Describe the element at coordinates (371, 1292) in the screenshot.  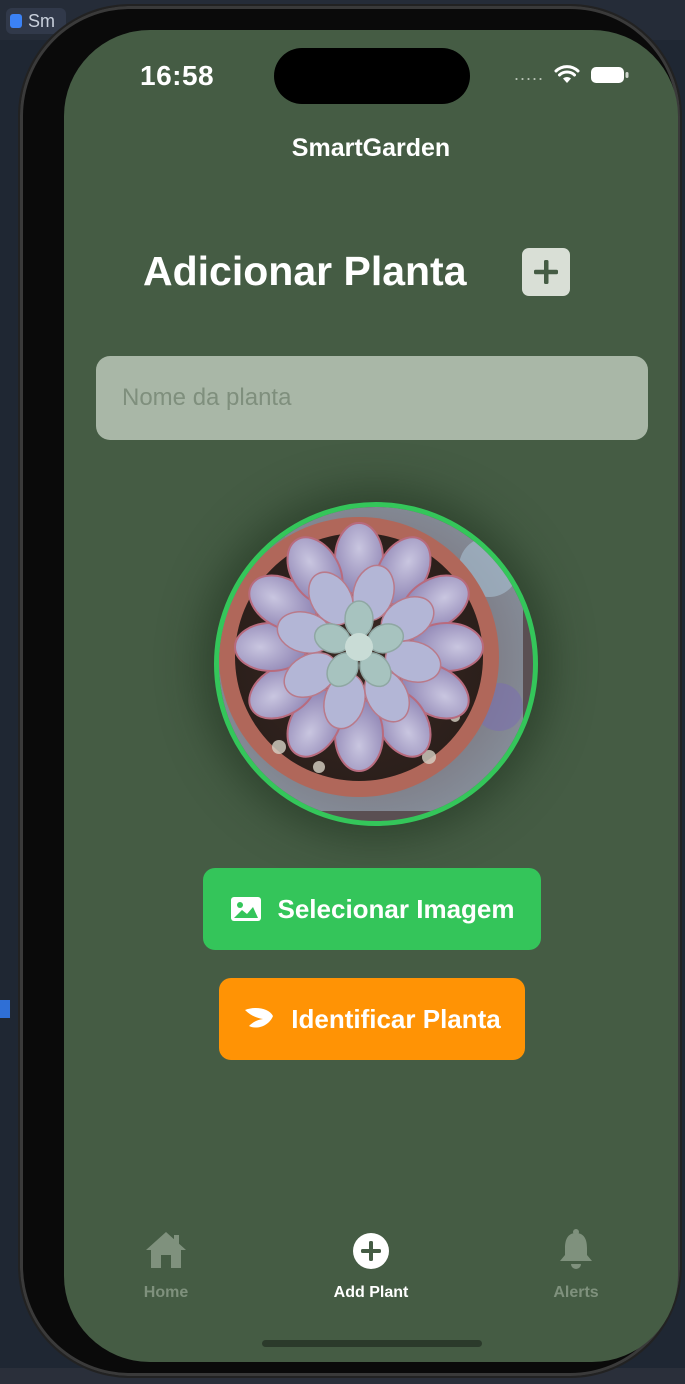
I see `tab-add-plant-label: Add Plant` at that location.